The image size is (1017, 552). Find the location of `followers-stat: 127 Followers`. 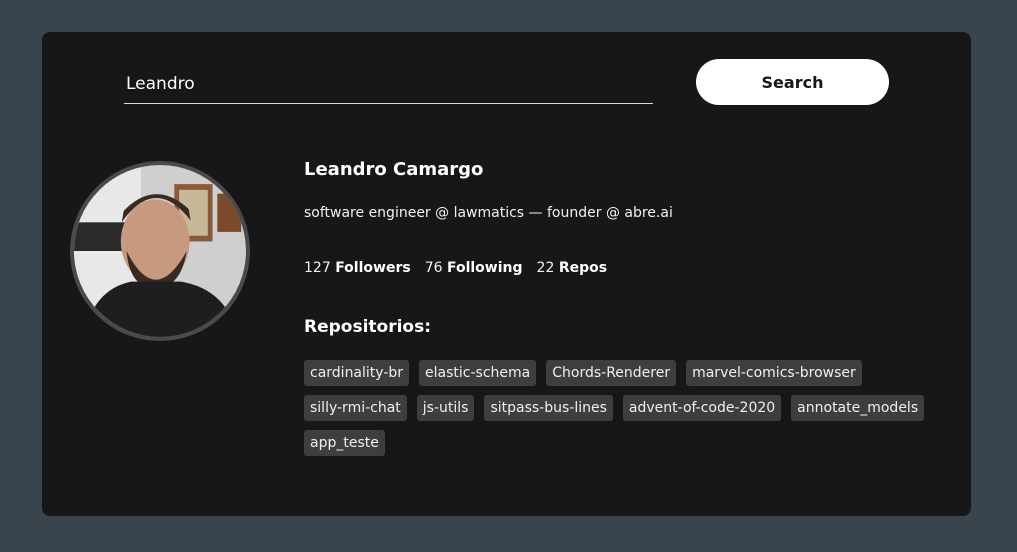

followers-stat: 127 Followers is located at coordinates (357, 268).